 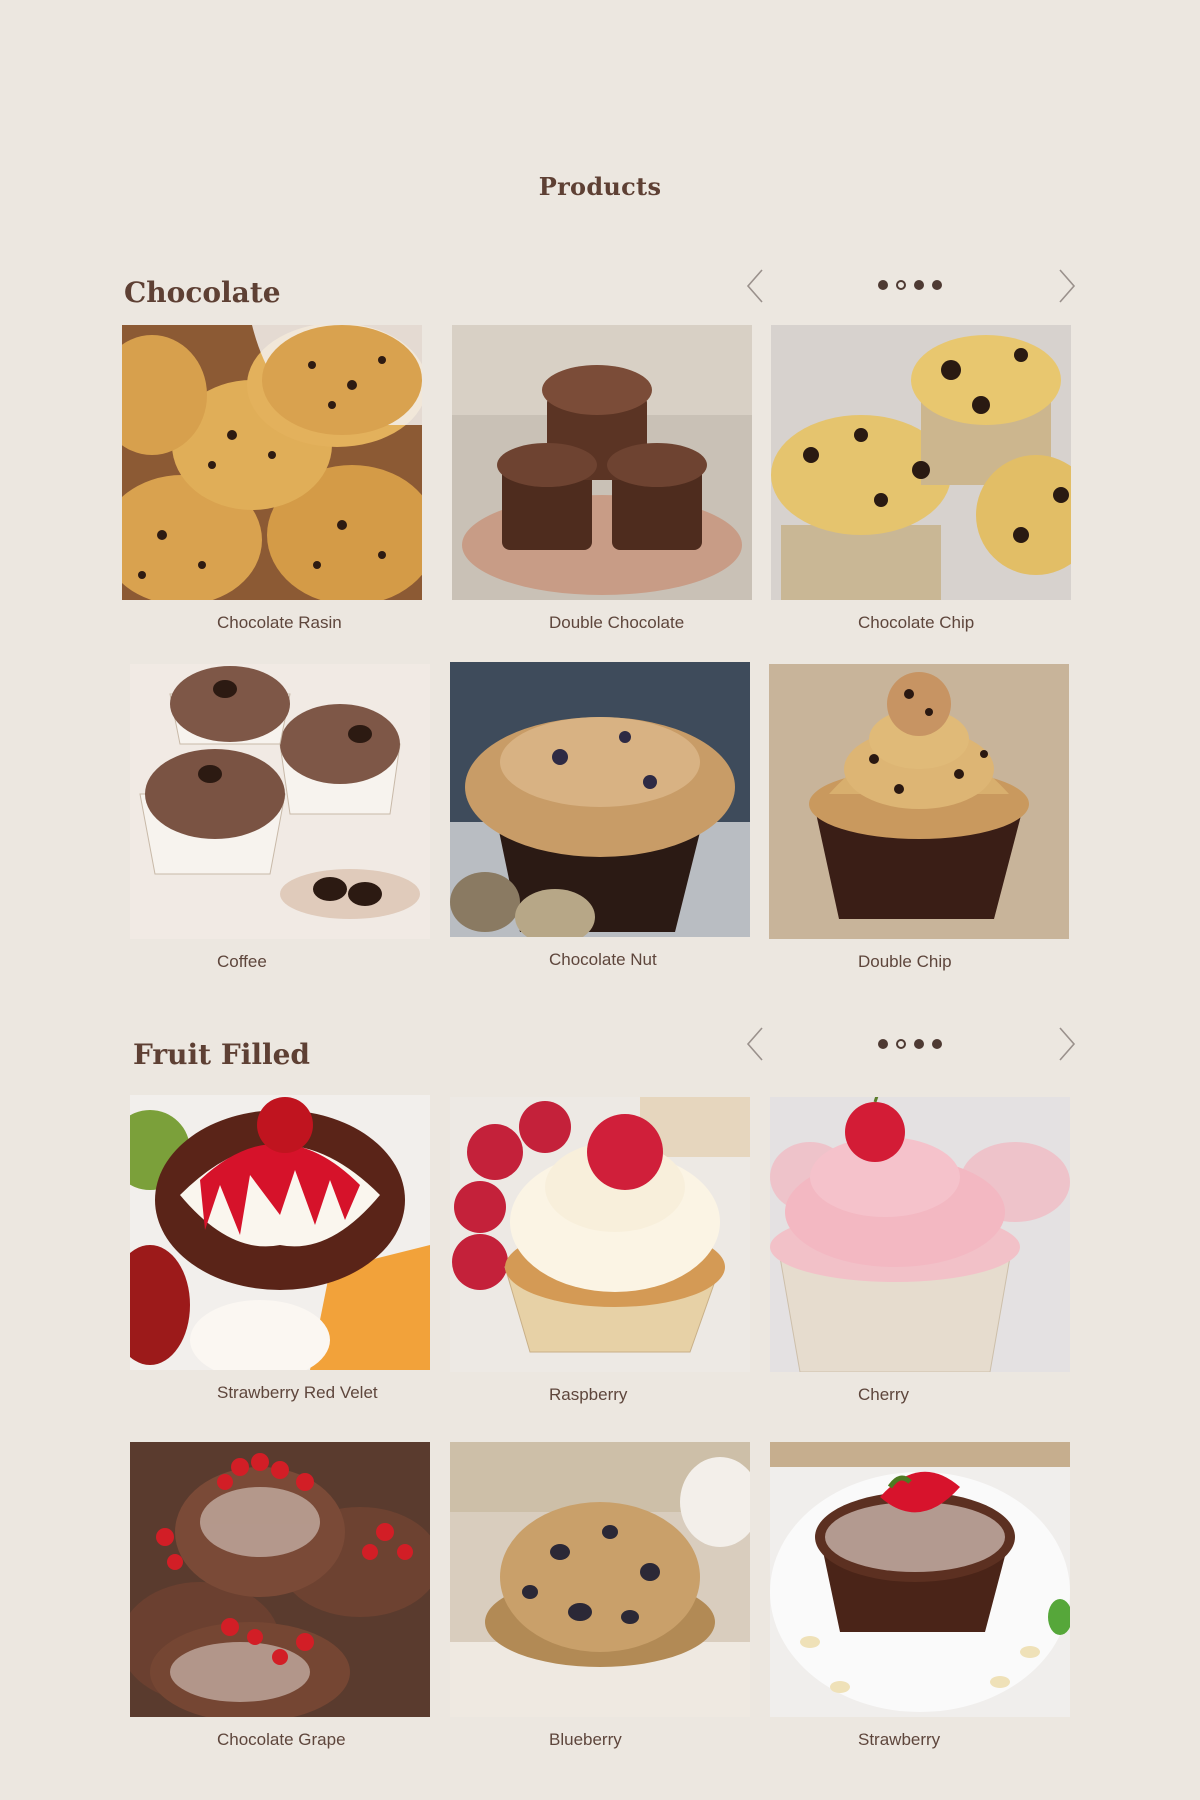 What do you see at coordinates (905, 962) in the screenshot?
I see `product-name: Double Chip` at bounding box center [905, 962].